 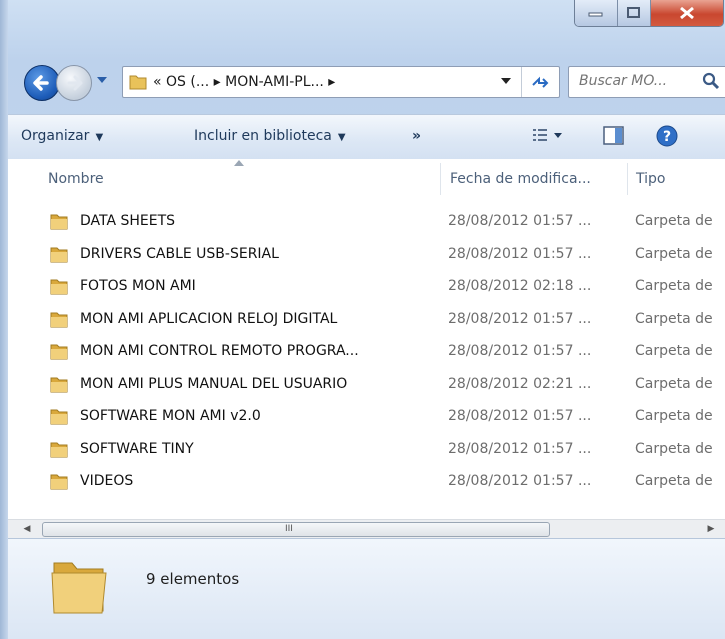 I want to click on recent-pages-dropdown, so click(x=102, y=81).